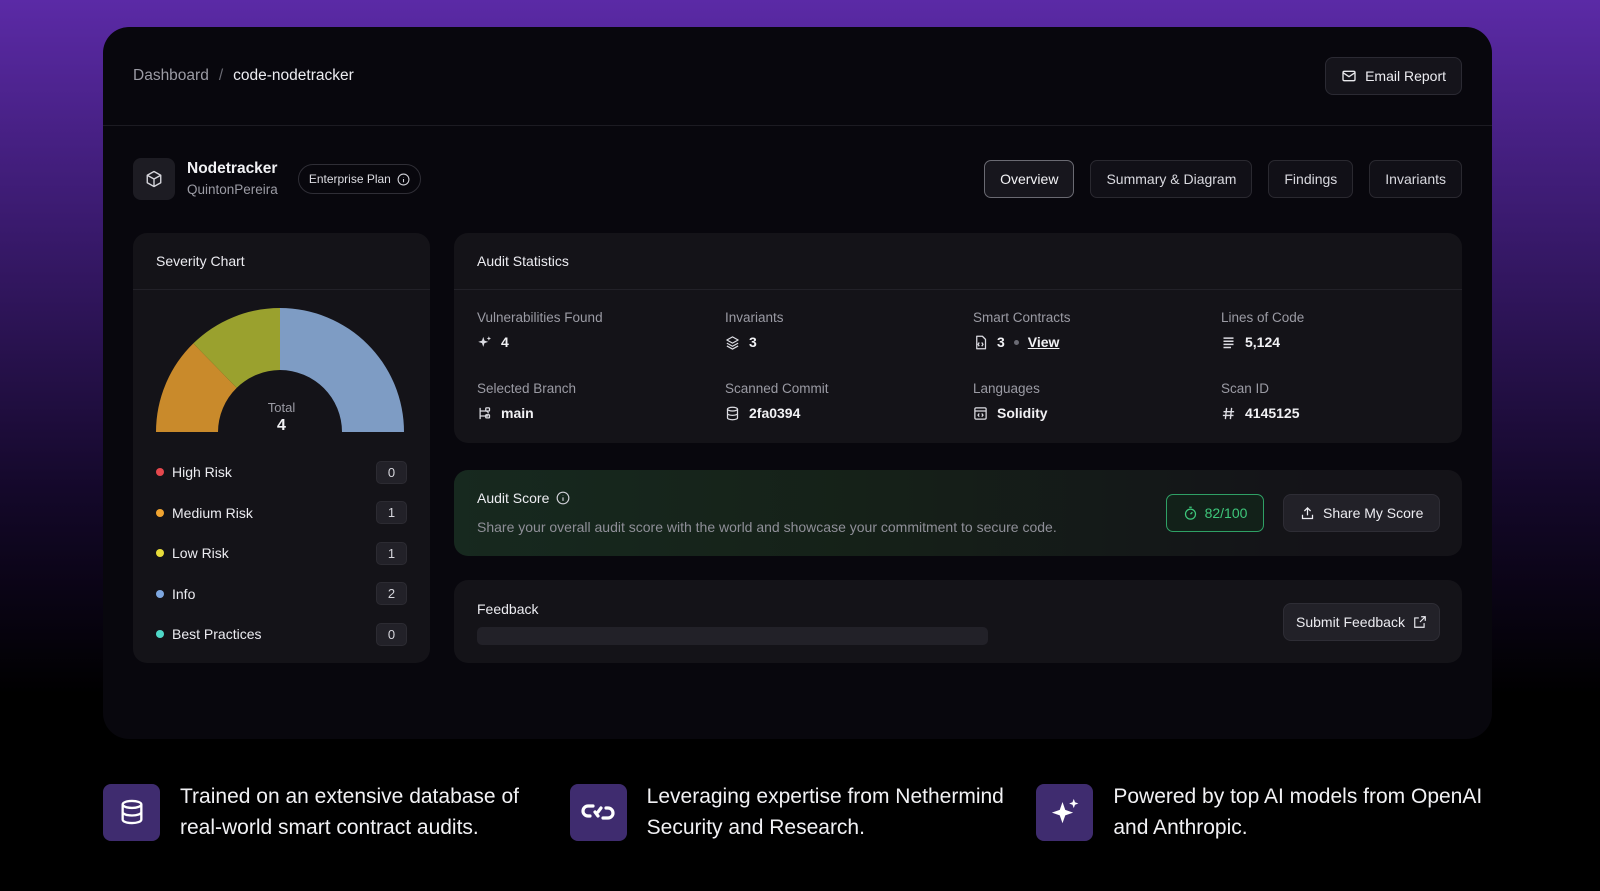 The height and width of the screenshot is (891, 1600). Describe the element at coordinates (131, 812) in the screenshot. I see `database-stack-icon` at that location.